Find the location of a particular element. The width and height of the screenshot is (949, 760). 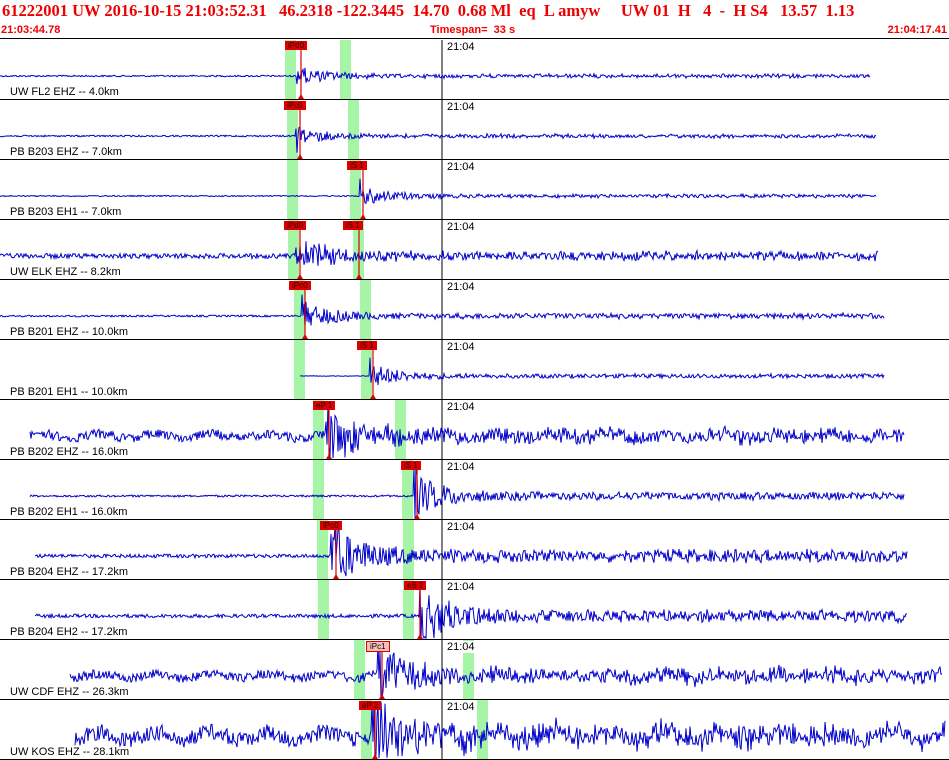

station-channel-label: UW FL2 EHZ -- 4.0km is located at coordinates (64, 92).